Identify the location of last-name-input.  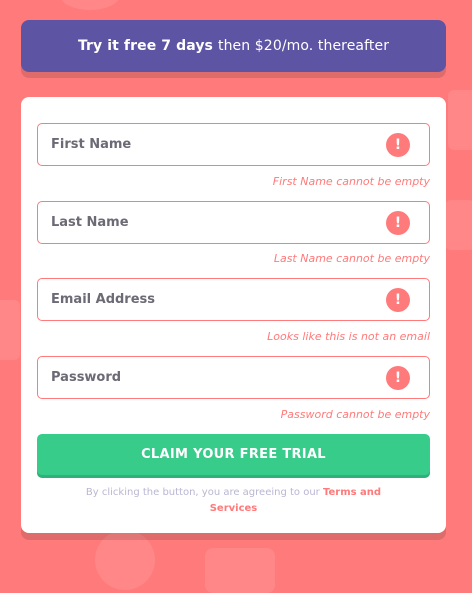
(211, 222).